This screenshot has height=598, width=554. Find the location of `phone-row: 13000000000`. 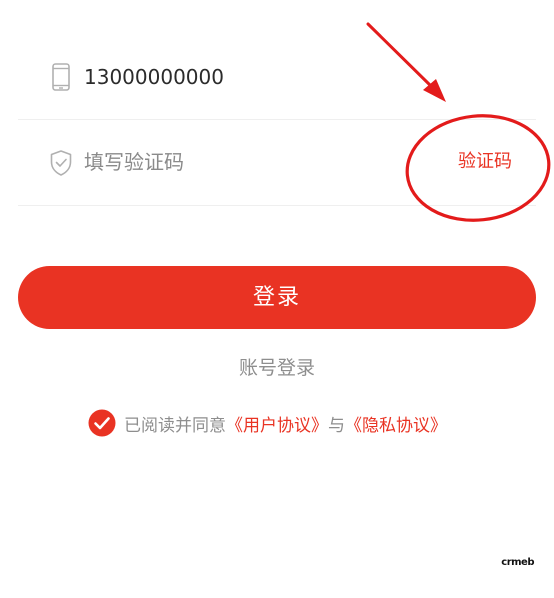

phone-row: 13000000000 is located at coordinates (277, 78).